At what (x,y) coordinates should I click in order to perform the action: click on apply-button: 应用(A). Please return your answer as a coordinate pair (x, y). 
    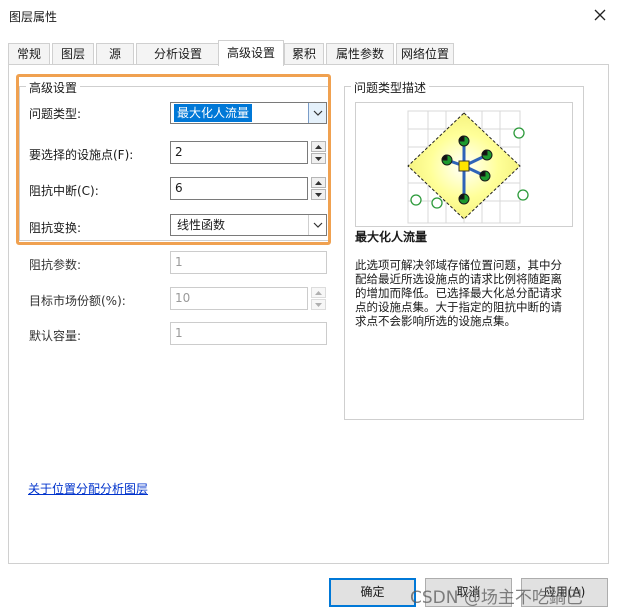
    Looking at the image, I should click on (564, 592).